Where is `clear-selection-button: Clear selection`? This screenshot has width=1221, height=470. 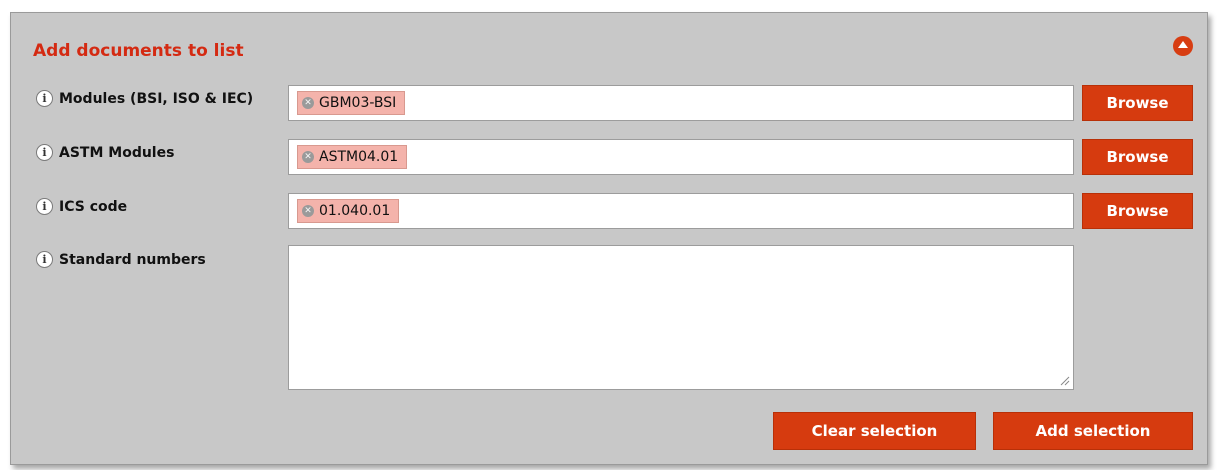 clear-selection-button: Clear selection is located at coordinates (874, 431).